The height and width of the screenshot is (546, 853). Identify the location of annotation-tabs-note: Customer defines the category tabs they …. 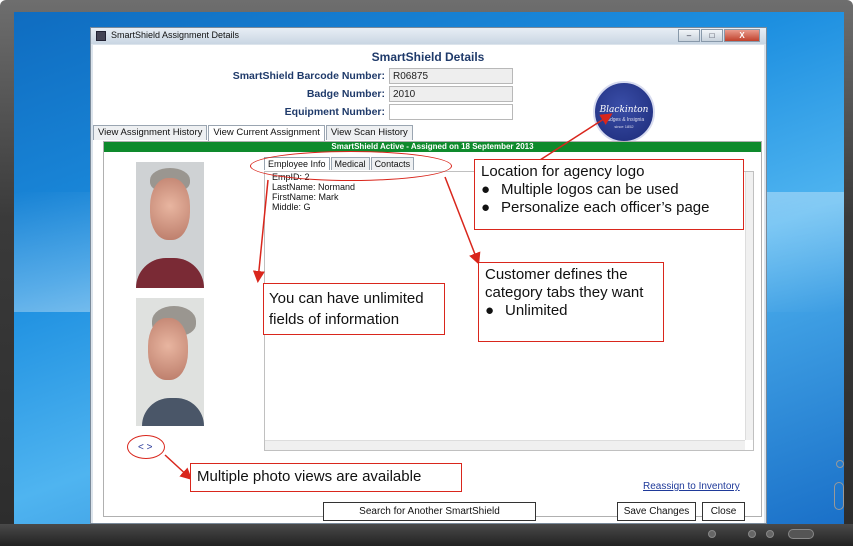
(571, 302).